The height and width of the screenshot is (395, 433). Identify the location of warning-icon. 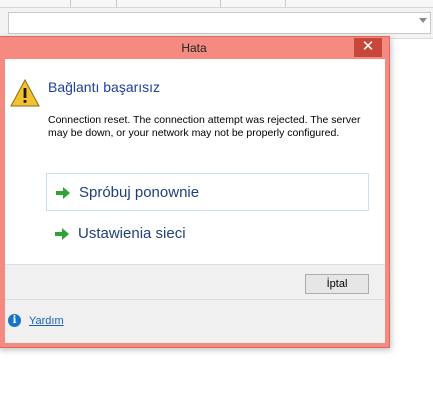
(25, 93).